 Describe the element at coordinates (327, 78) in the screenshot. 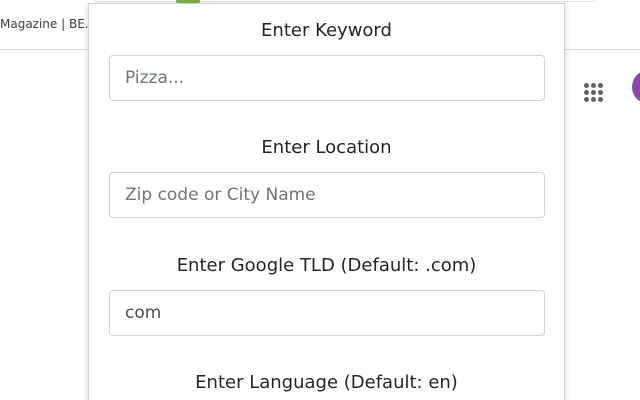

I see `keyword-input` at that location.